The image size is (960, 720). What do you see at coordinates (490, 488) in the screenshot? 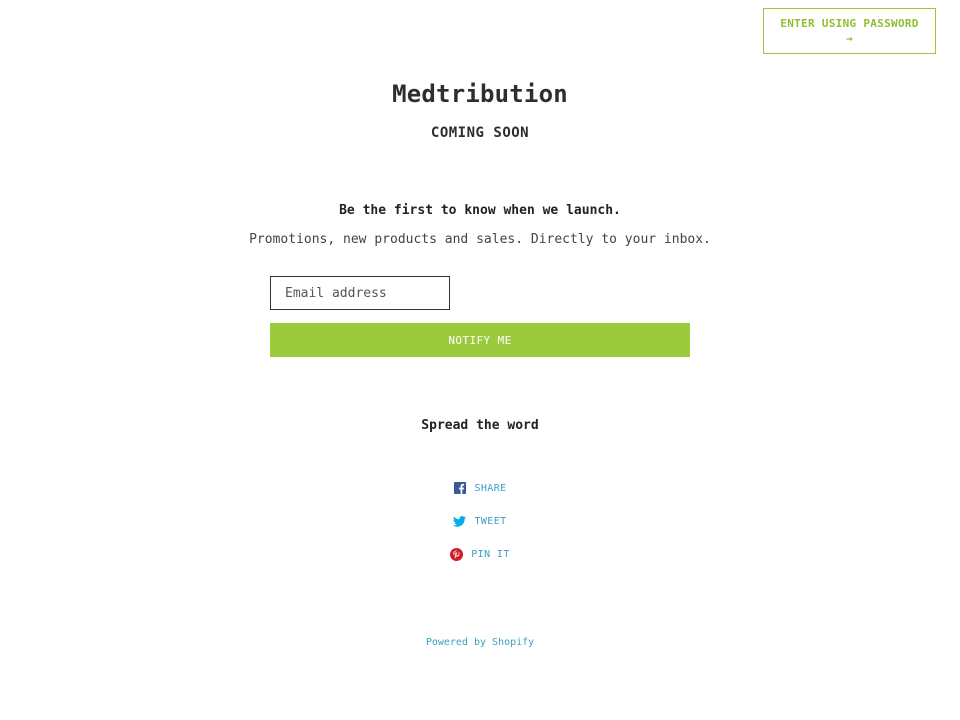
I see `share-facebook-label: SHARE` at bounding box center [490, 488].